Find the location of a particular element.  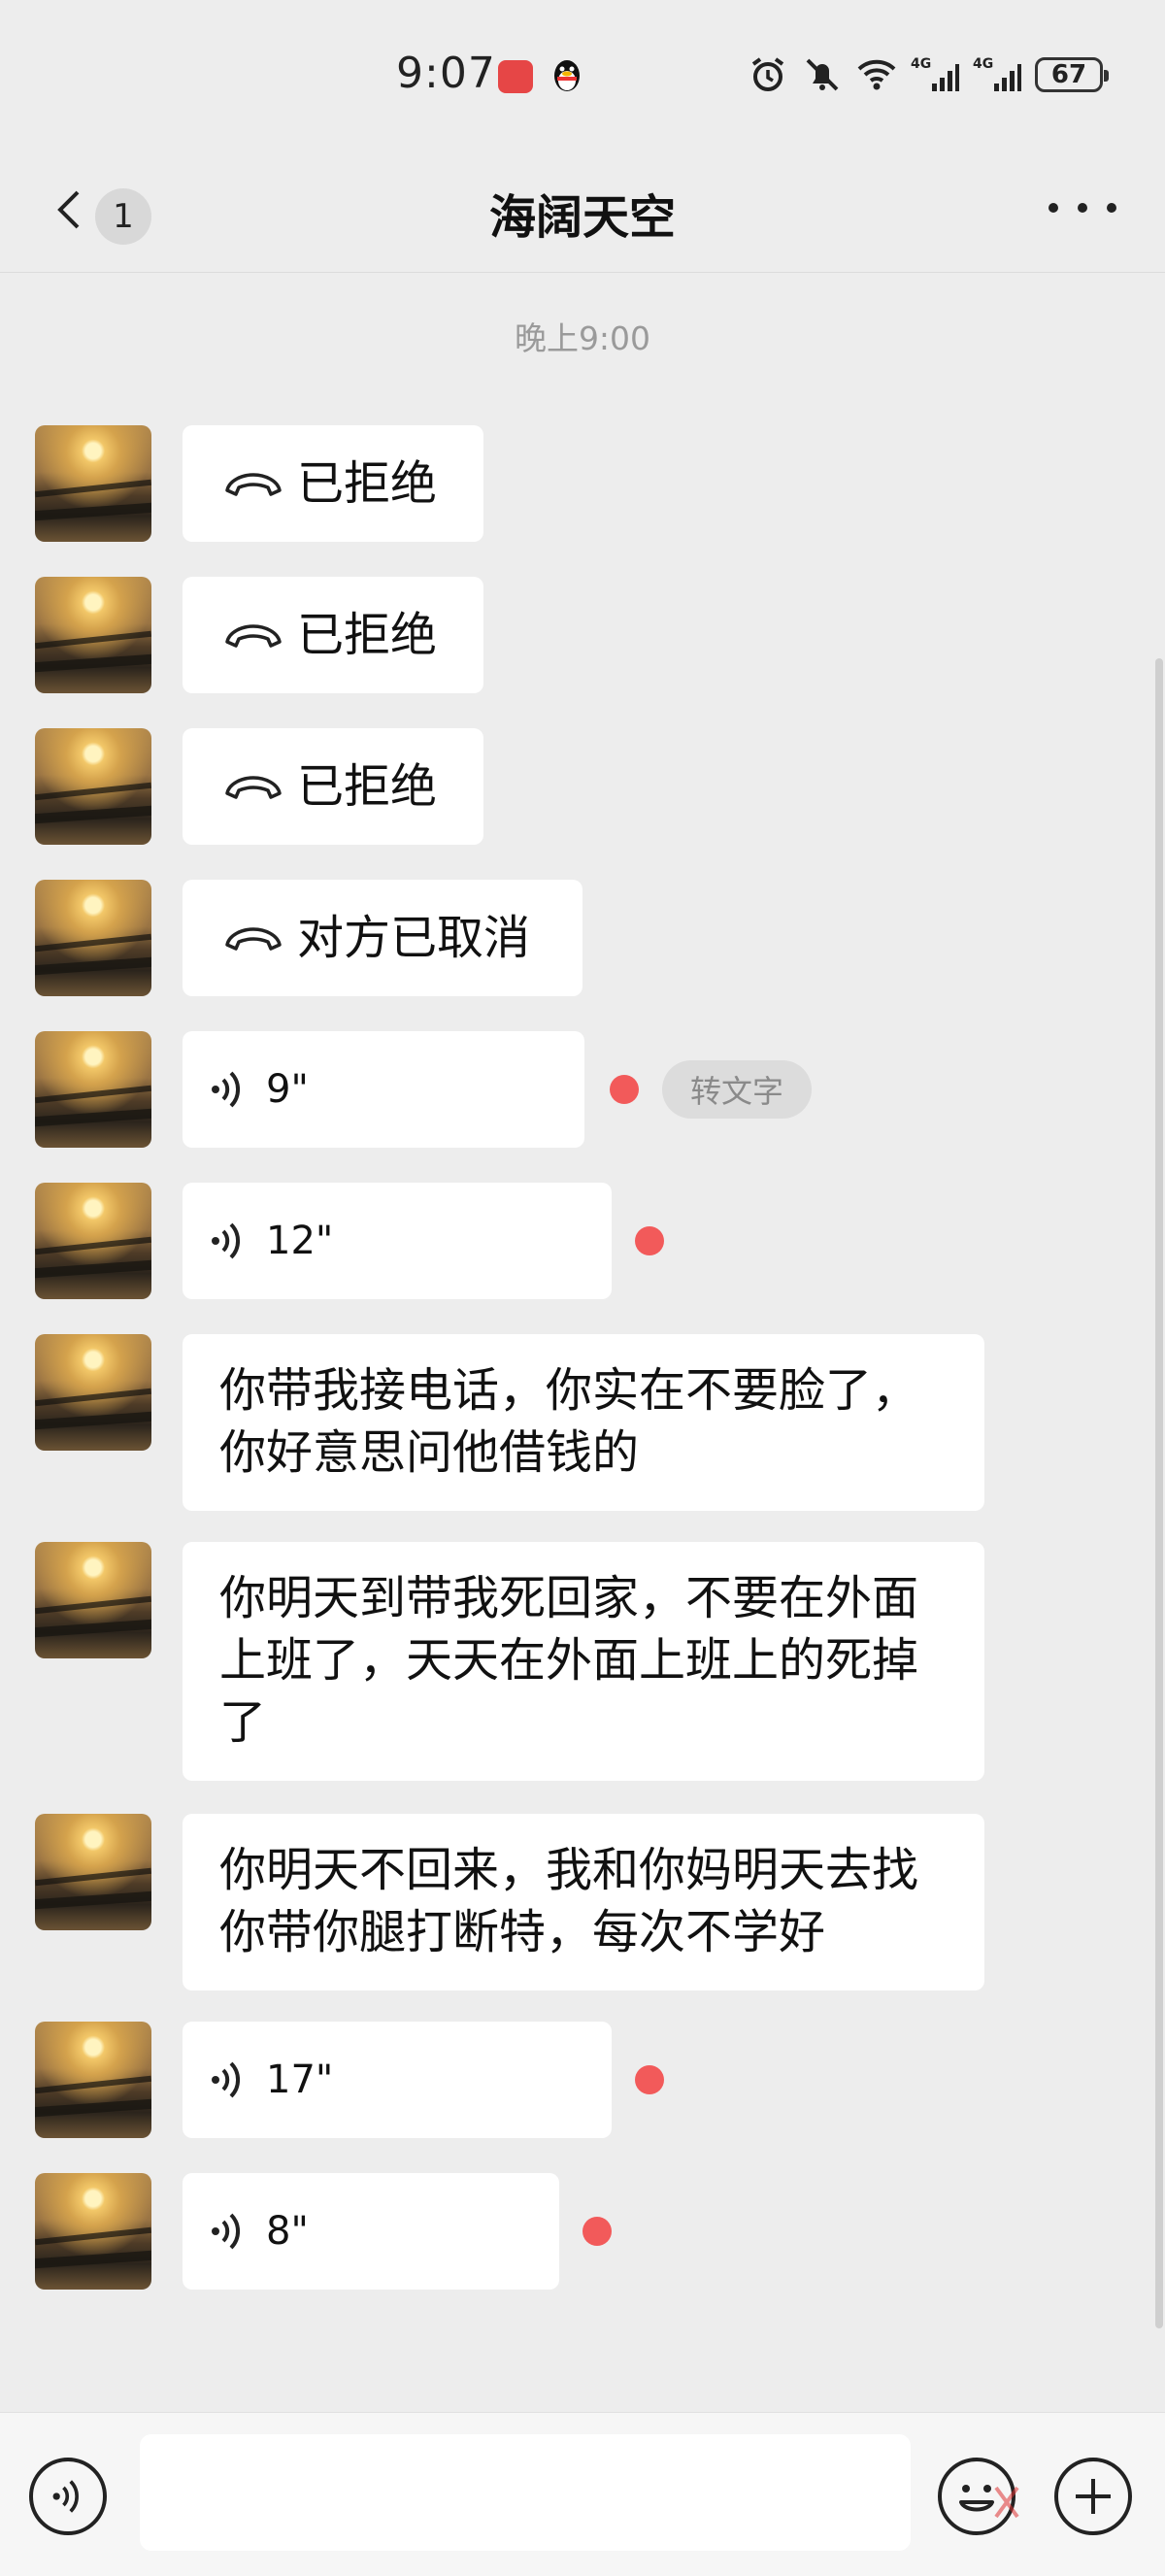

mute-bell-icon is located at coordinates (822, 74).